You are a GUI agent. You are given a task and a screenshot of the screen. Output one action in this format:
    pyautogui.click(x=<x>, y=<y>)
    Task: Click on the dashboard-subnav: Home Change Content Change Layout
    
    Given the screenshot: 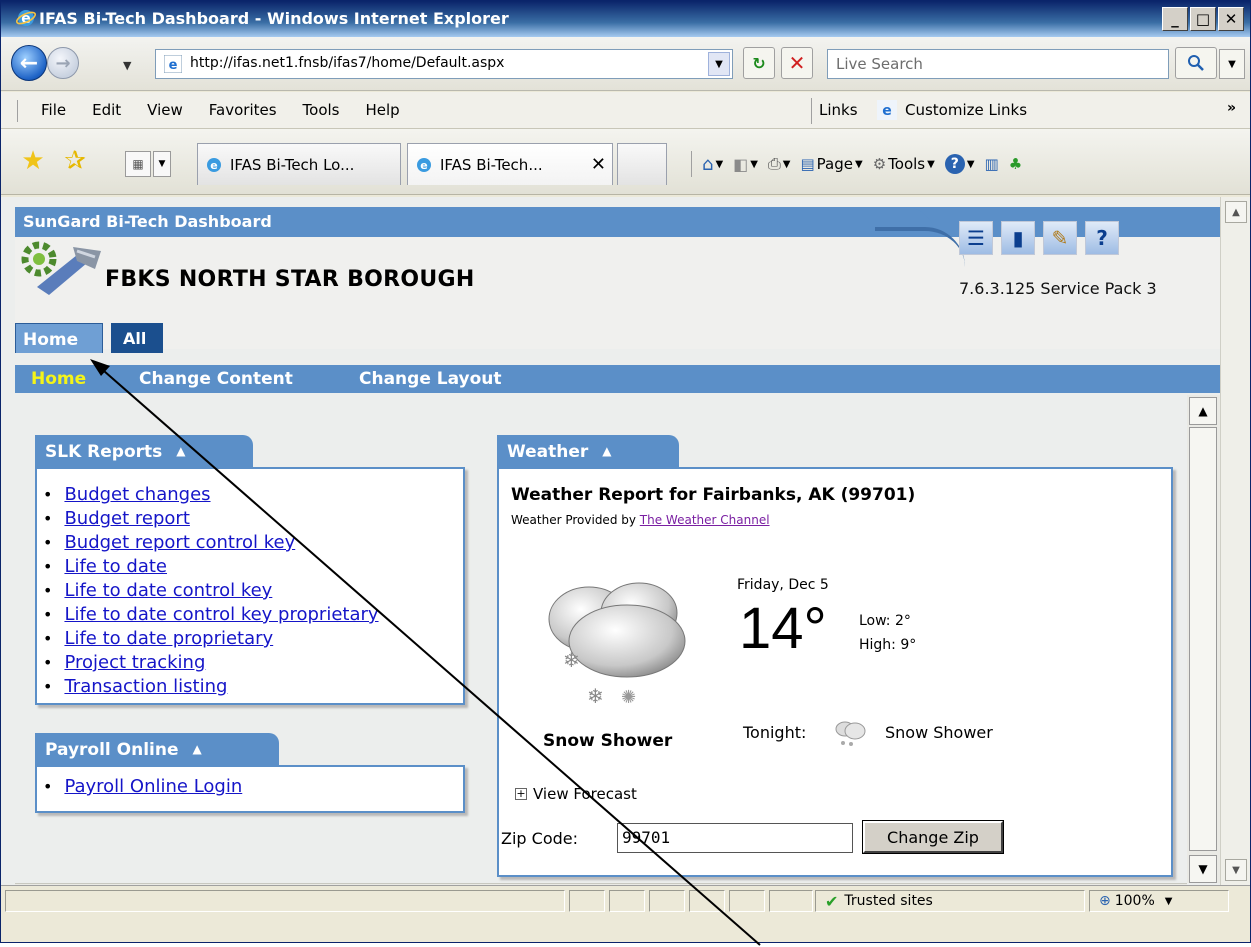 What is the action you would take?
    pyautogui.click(x=617, y=379)
    